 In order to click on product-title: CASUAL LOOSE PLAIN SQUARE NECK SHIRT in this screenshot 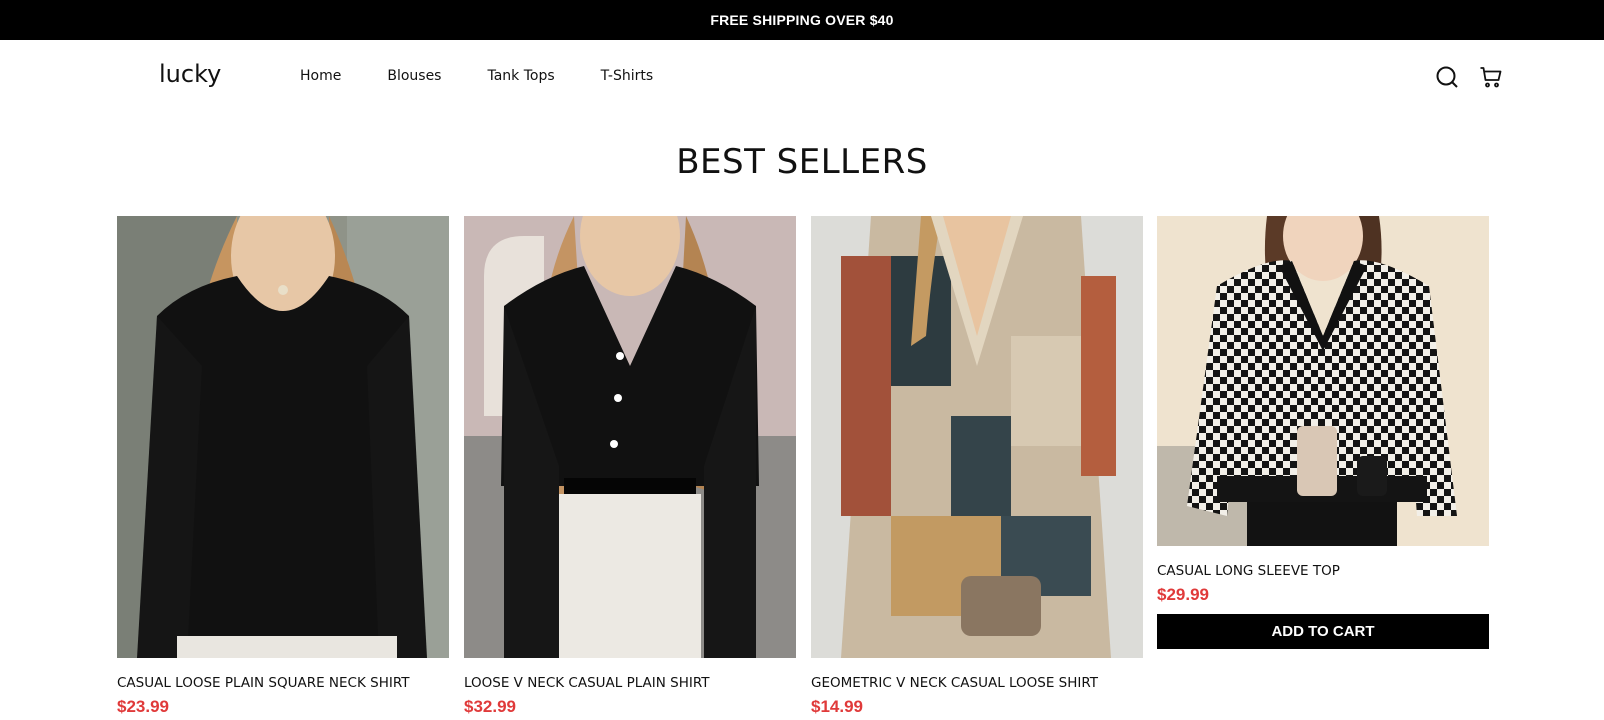, I will do `click(283, 683)`.